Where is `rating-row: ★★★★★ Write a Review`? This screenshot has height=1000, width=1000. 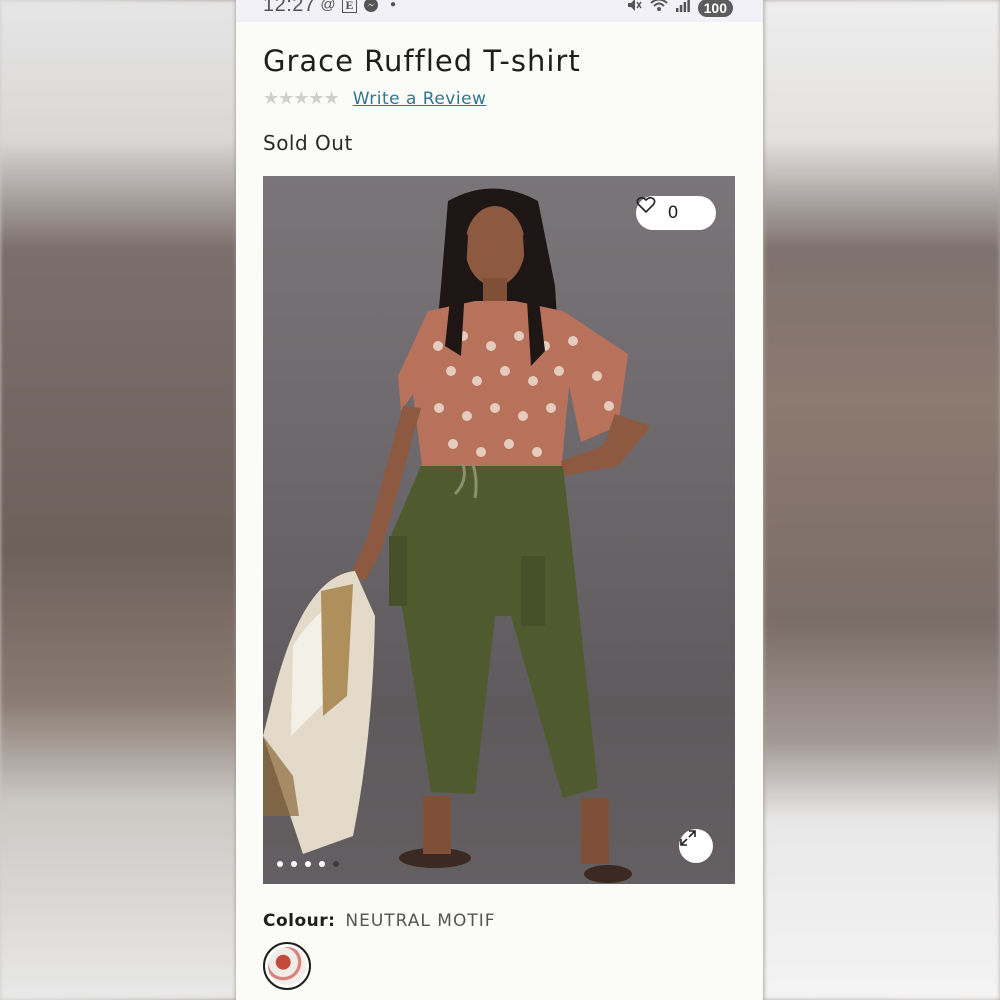 rating-row: ★★★★★ Write a Review is located at coordinates (374, 98).